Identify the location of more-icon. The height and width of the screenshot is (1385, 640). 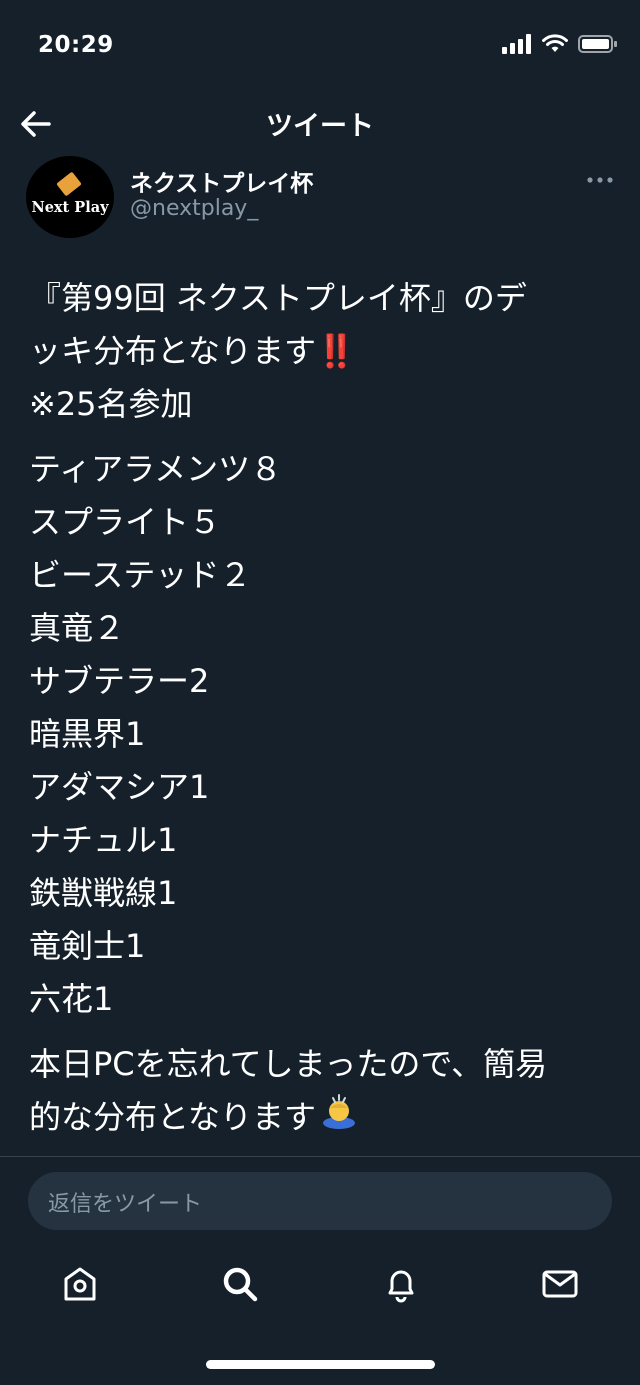
(600, 180).